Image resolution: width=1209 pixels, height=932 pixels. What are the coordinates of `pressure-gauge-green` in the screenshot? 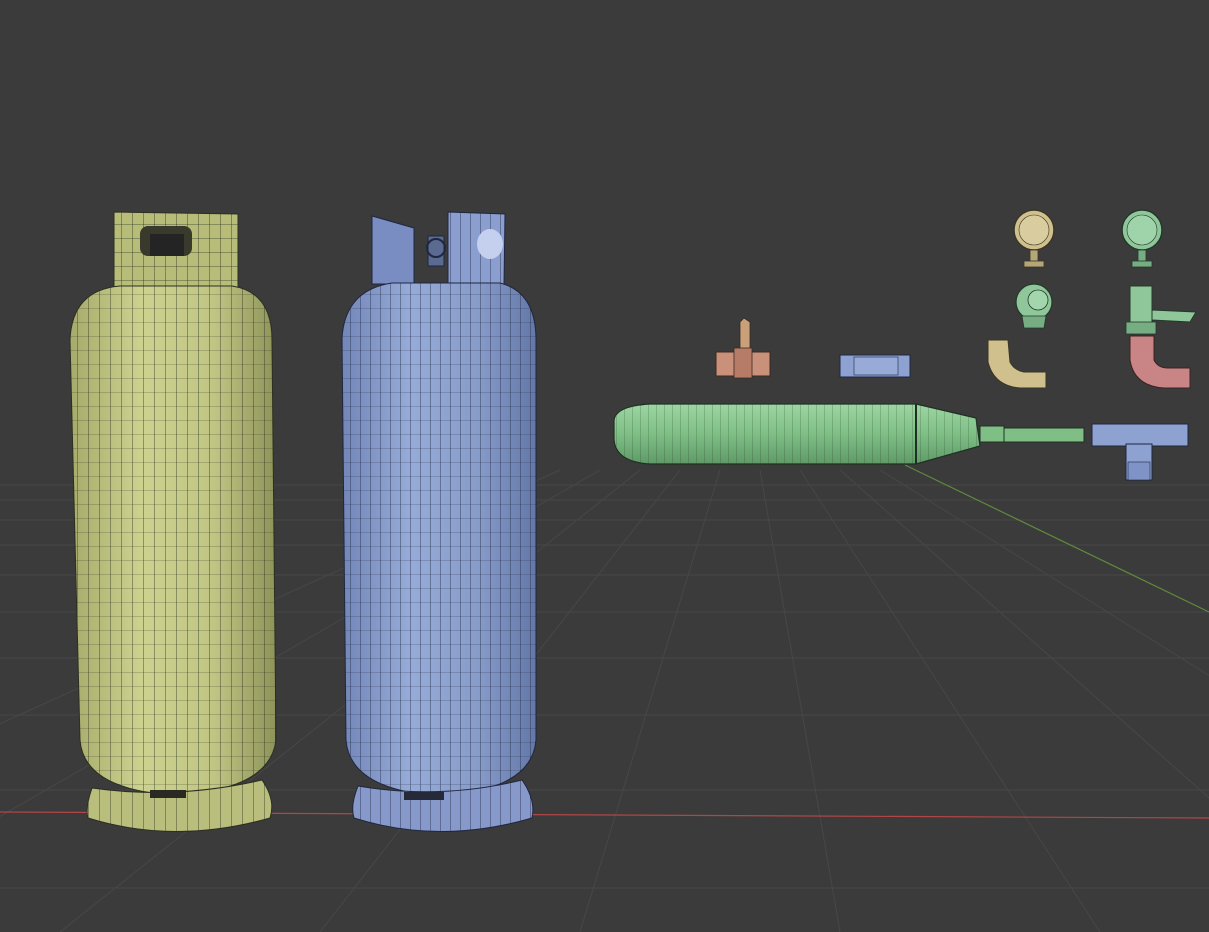 It's located at (1142, 238).